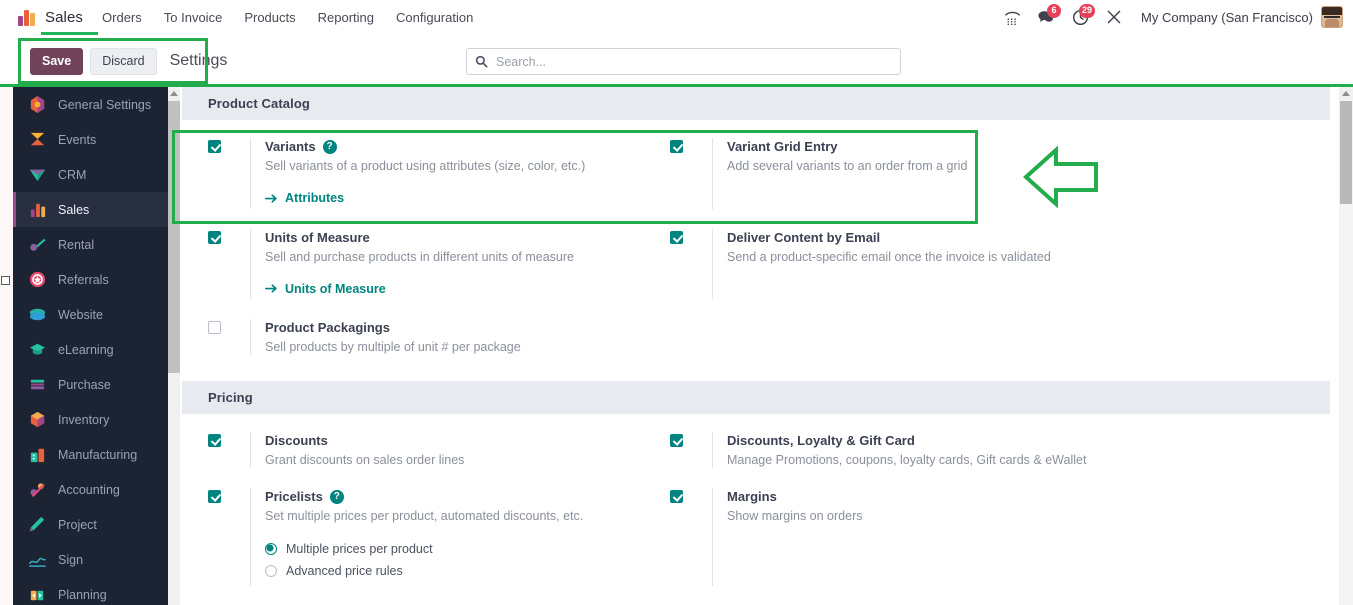 The width and height of the screenshot is (1353, 605). I want to click on app-brand: Sales, so click(58, 22).